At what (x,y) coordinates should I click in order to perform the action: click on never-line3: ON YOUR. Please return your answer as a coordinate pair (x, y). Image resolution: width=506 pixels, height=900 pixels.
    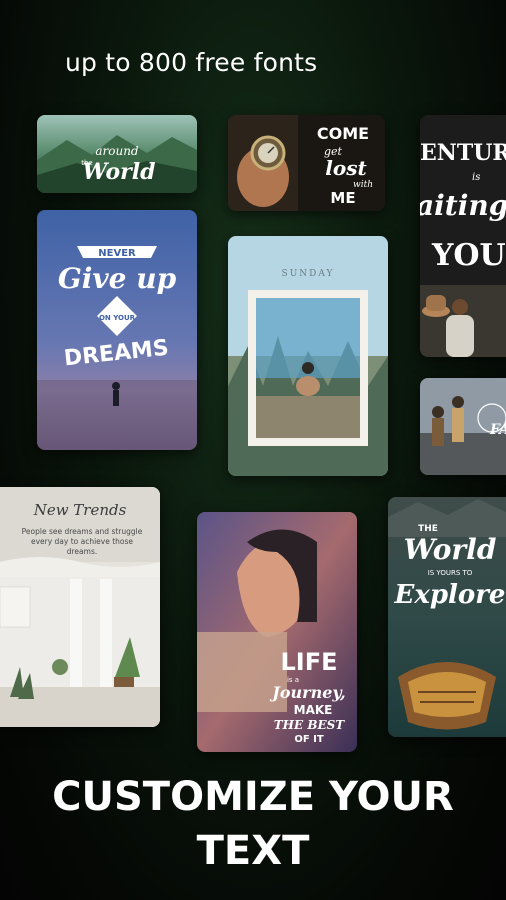
    Looking at the image, I should click on (117, 318).